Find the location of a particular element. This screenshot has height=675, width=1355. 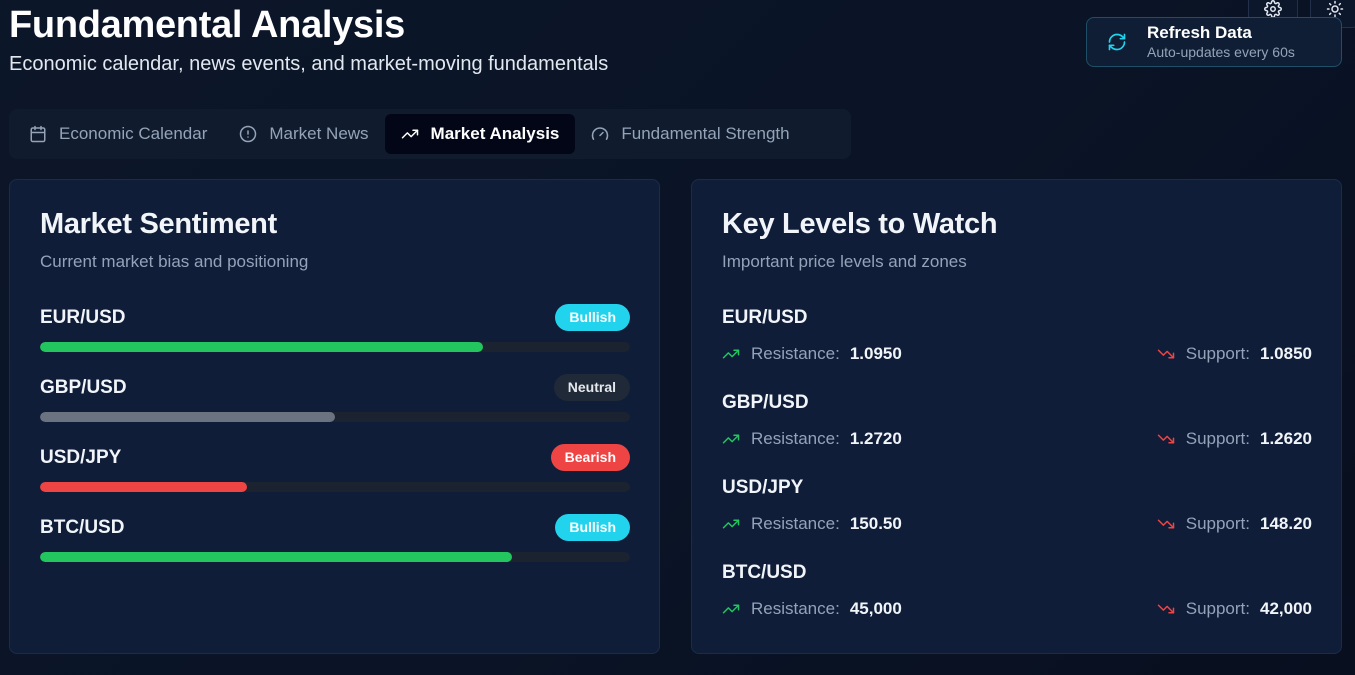

refresh-icon is located at coordinates (1117, 42).